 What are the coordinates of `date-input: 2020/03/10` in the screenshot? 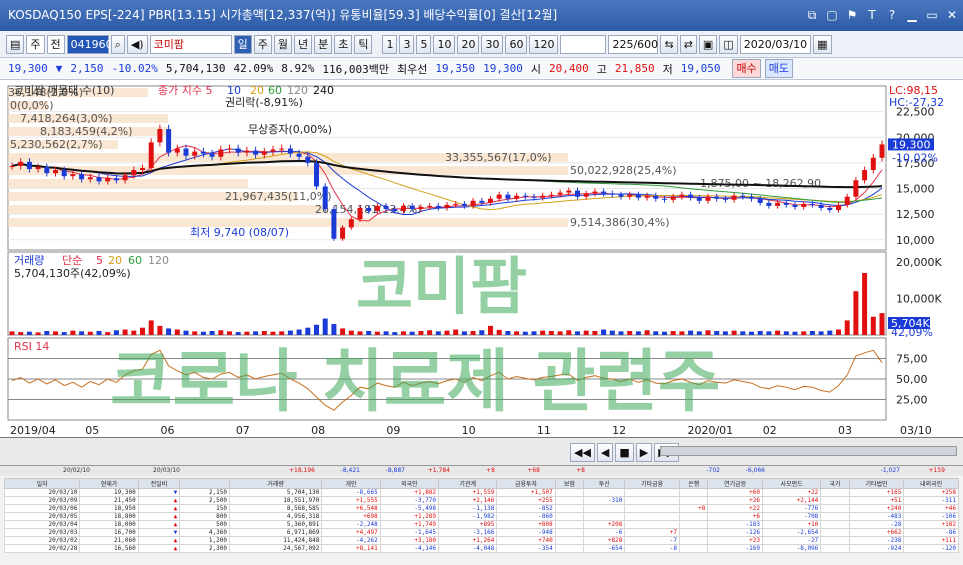 It's located at (775, 44).